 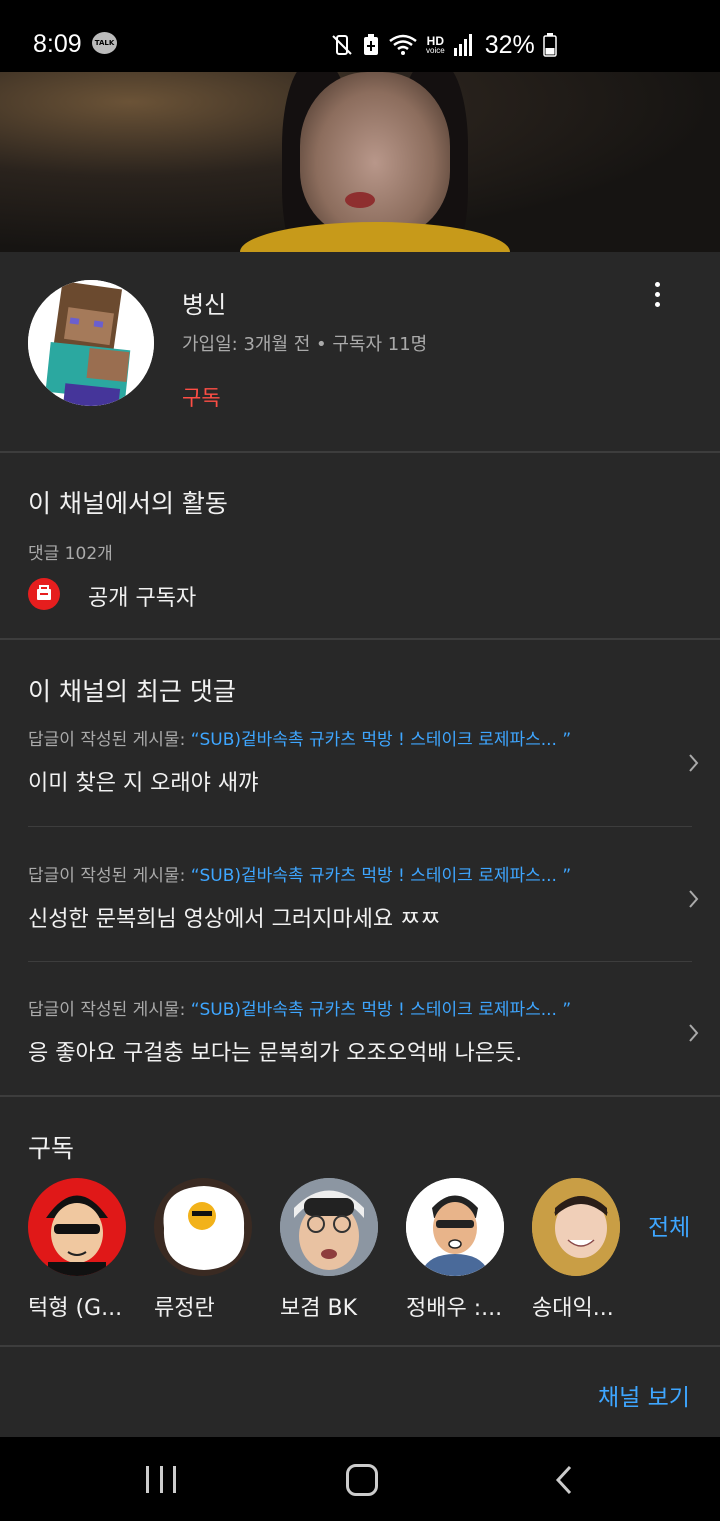 I want to click on subscribe-button: 구독, so click(x=201, y=397).